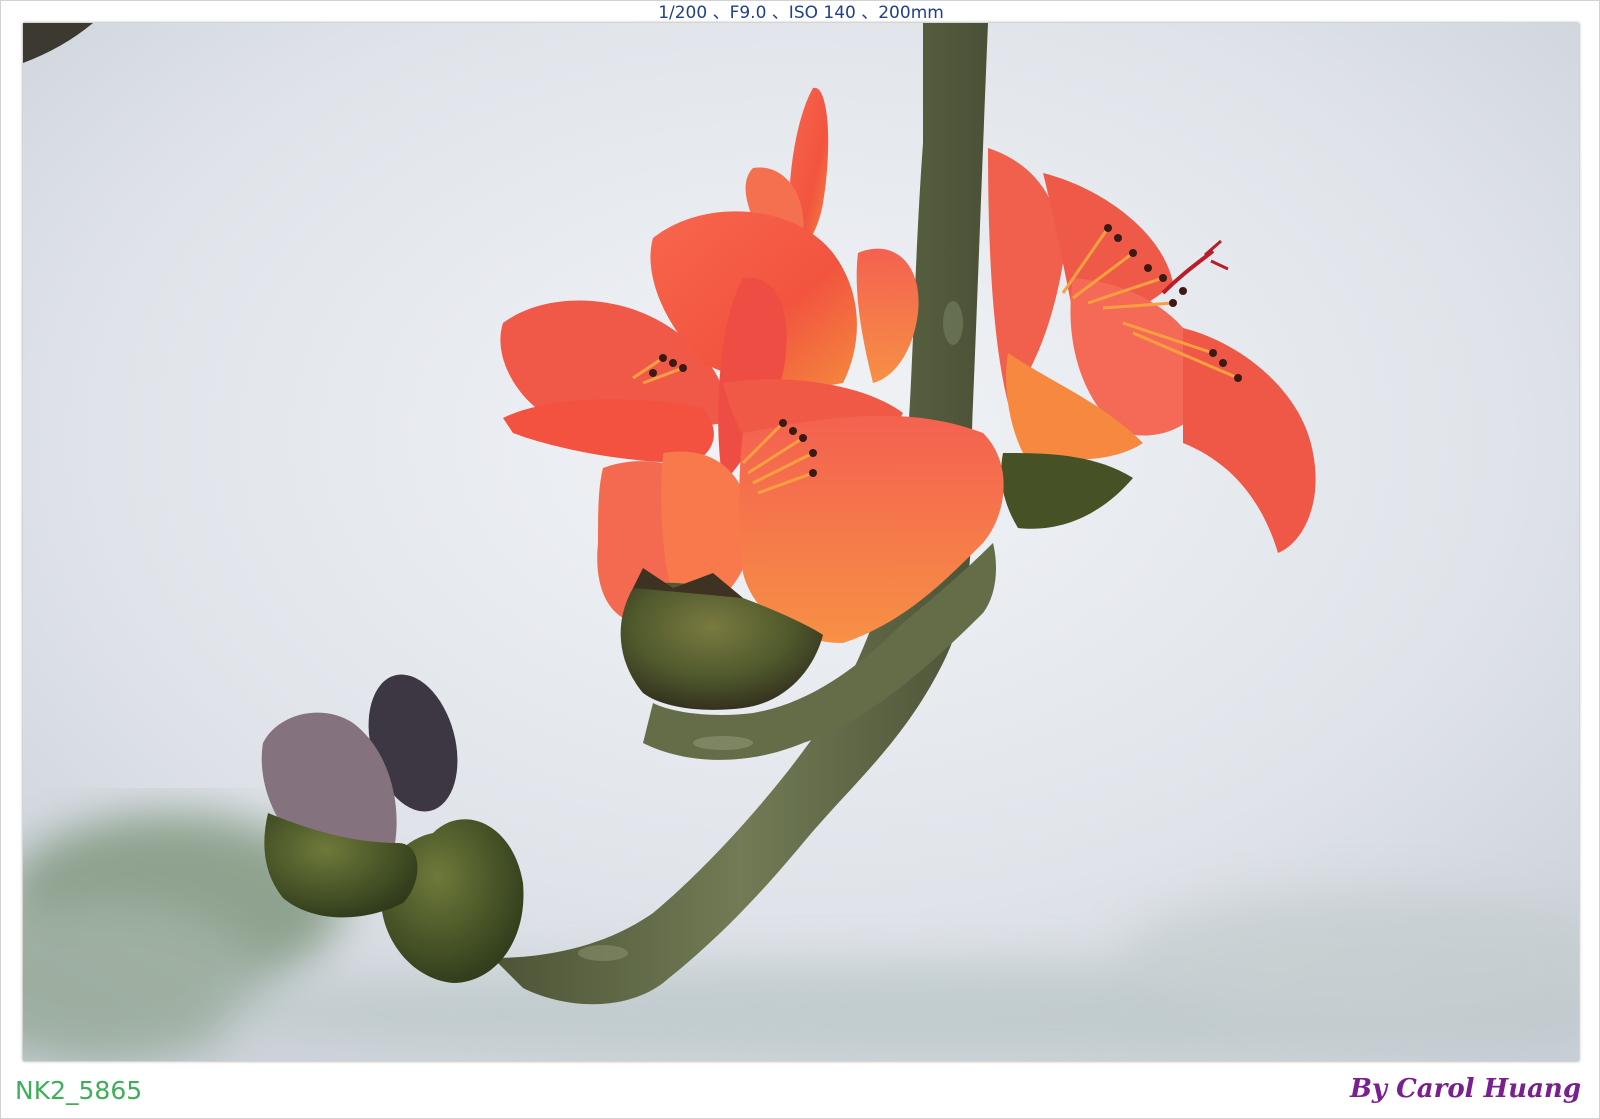 The height and width of the screenshot is (1119, 1600). I want to click on photographer-signature: By Carol Huang, so click(1465, 1089).